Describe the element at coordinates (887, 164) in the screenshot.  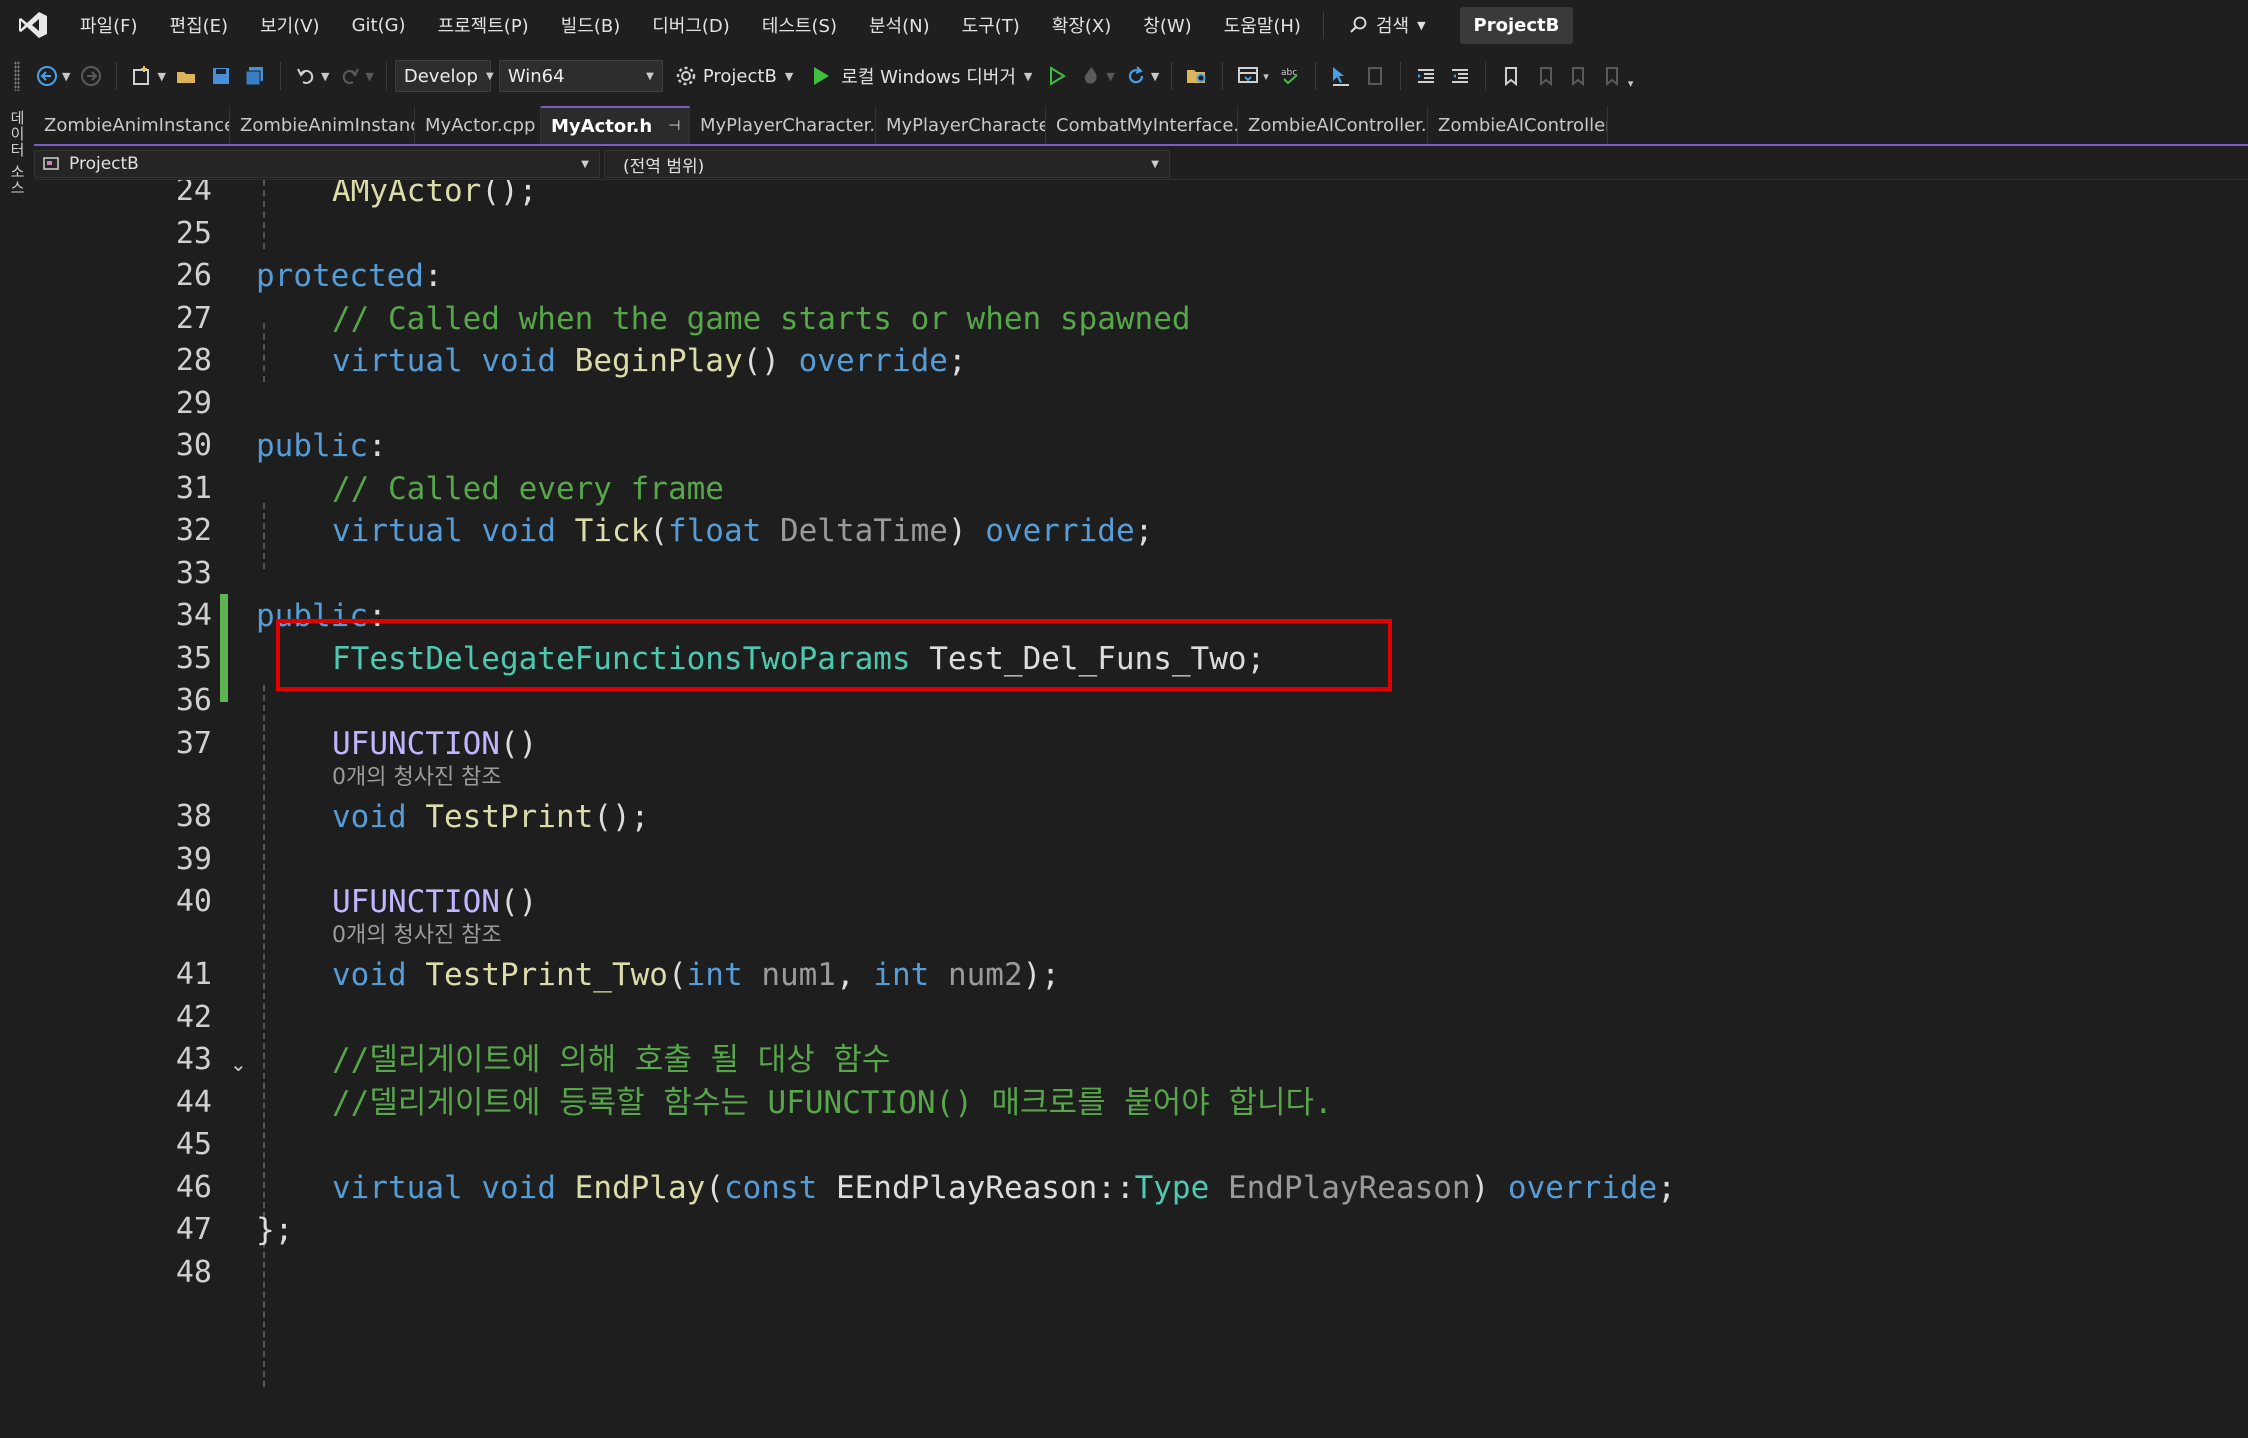
I see `member-scope-select: (전역 범위) ▼` at that location.